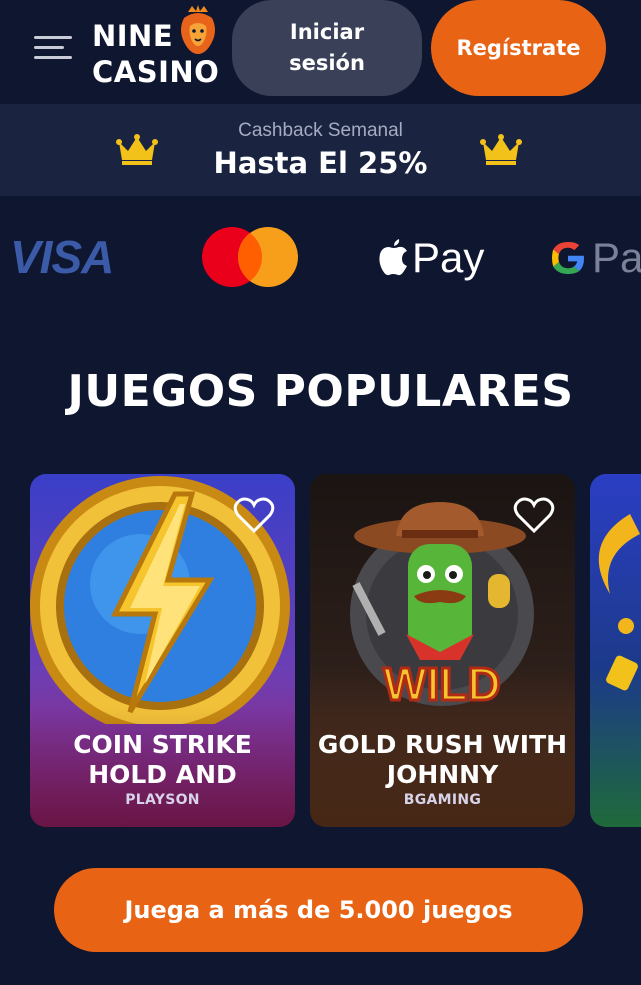  Describe the element at coordinates (162, 759) in the screenshot. I see `game-title: COIN STRIKE HOLD AND` at that location.